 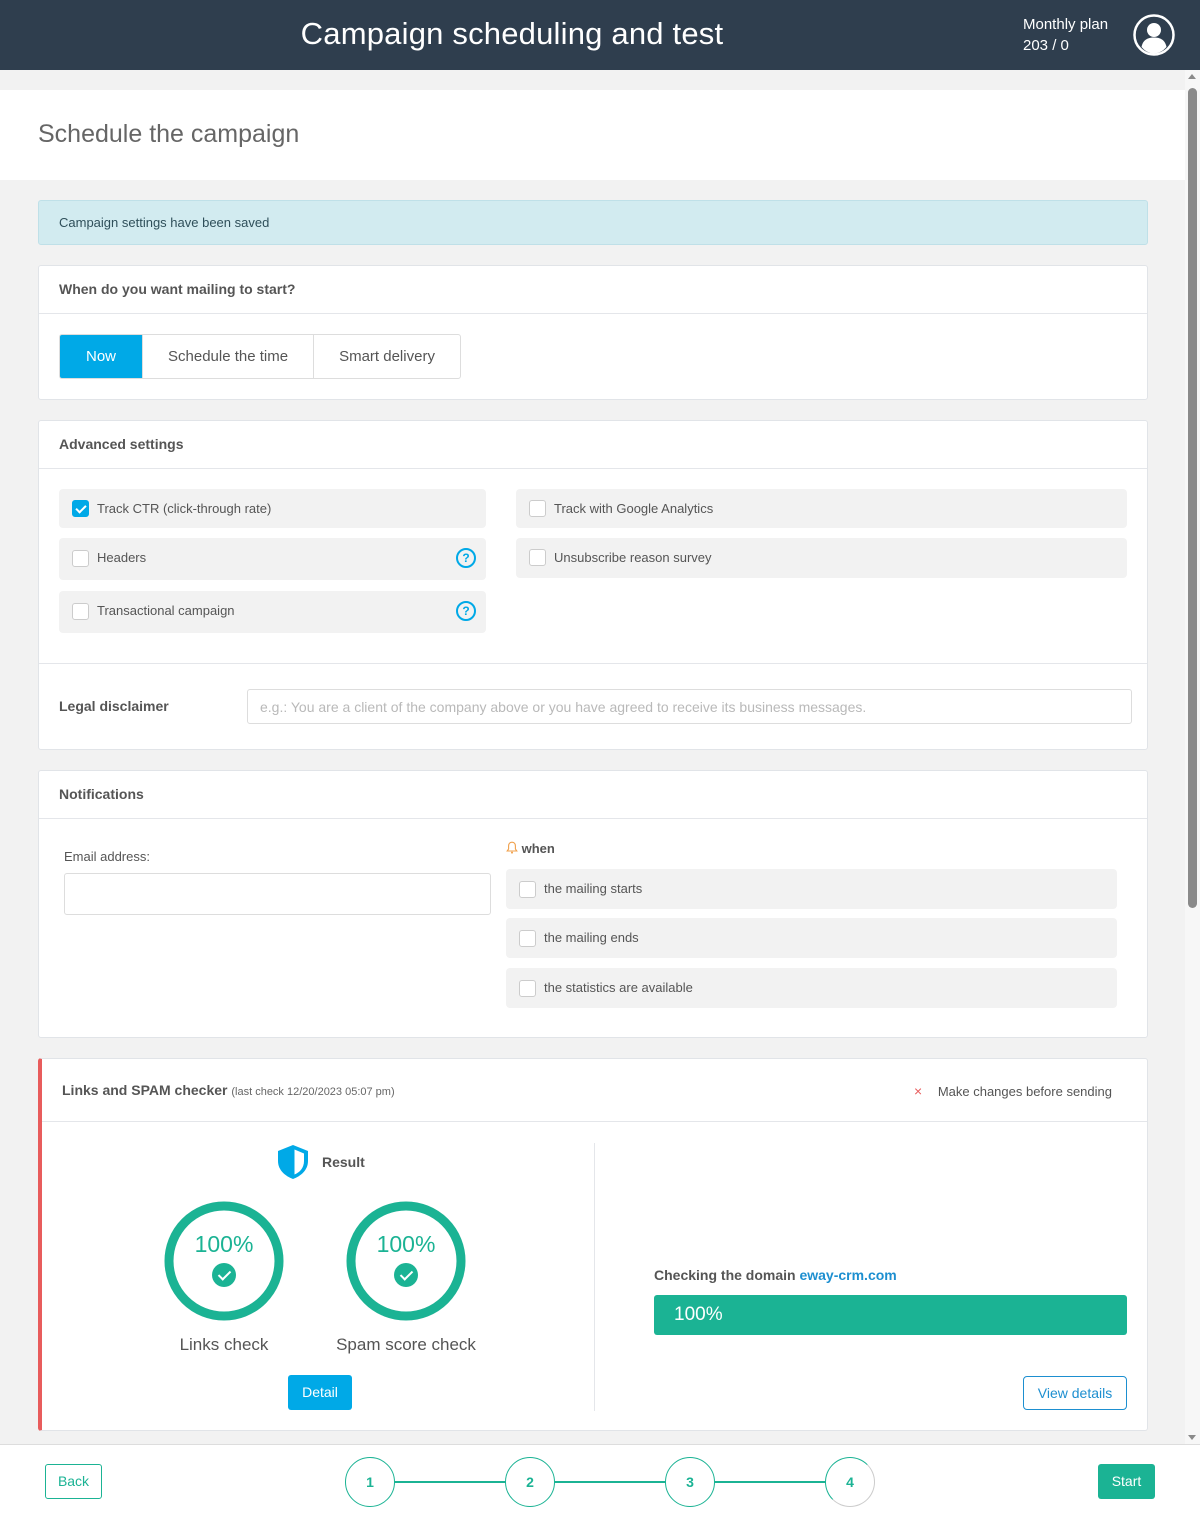 I want to click on option-transactional: Transactional campaign ?, so click(x=272, y=612).